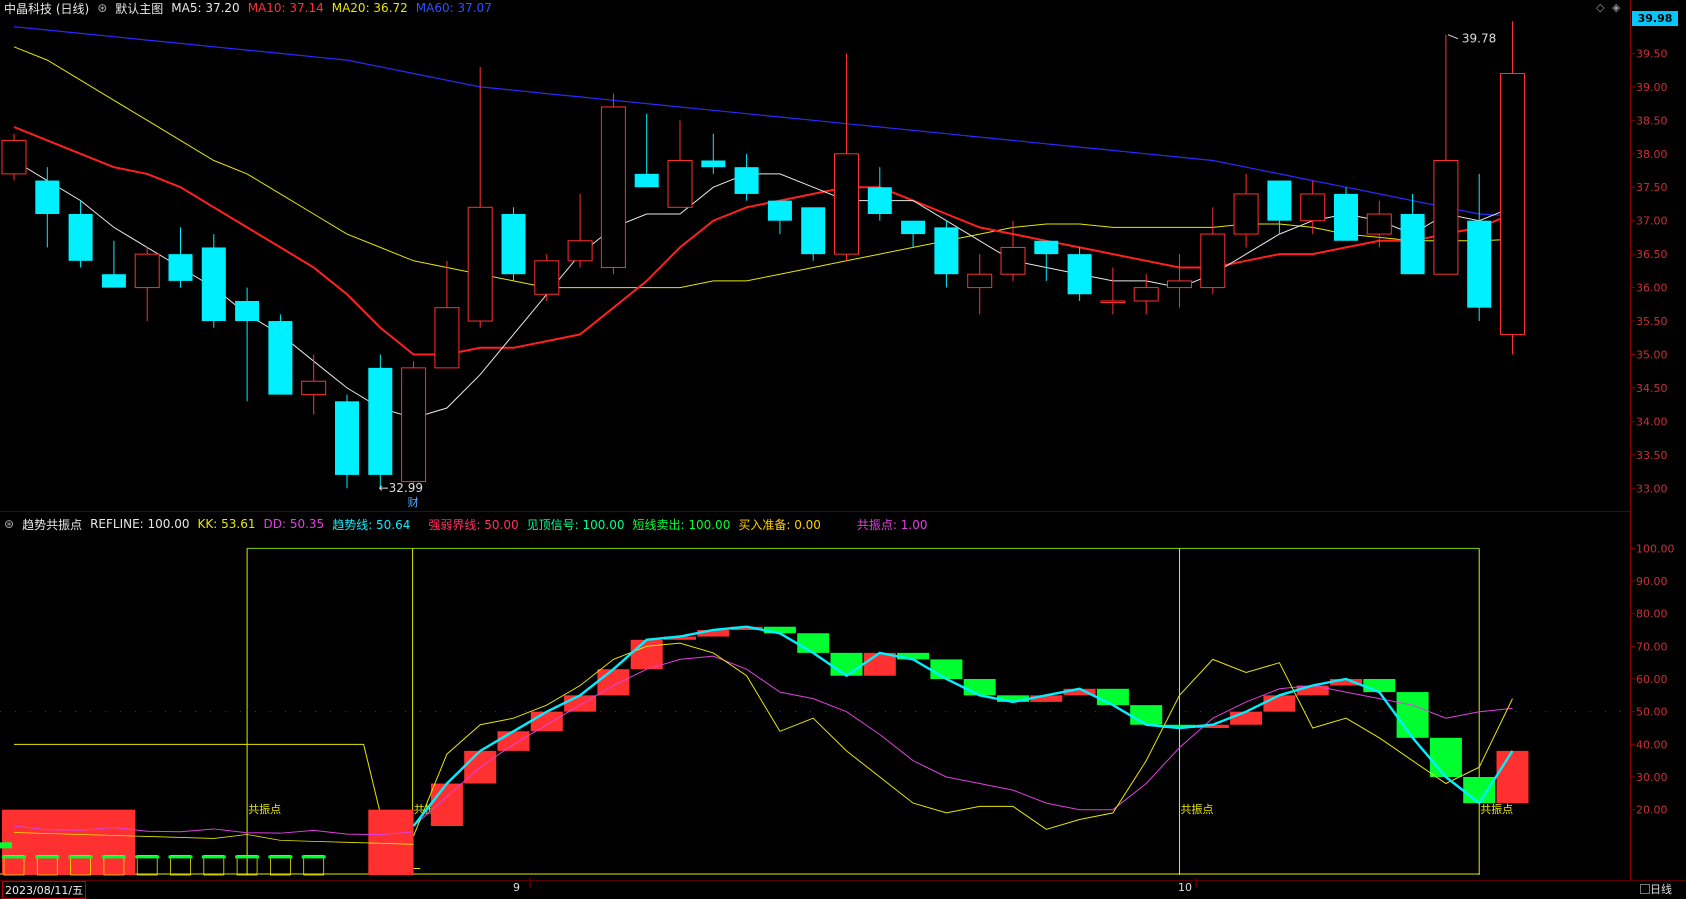 This screenshot has height=899, width=1686. What do you see at coordinates (1645, 889) in the screenshot?
I see `scroll-handle` at bounding box center [1645, 889].